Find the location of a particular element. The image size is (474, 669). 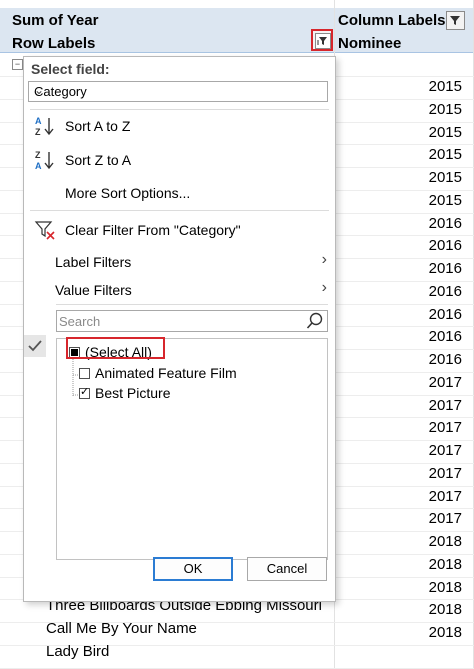

value-filters-label: Value Filters is located at coordinates (93, 290).